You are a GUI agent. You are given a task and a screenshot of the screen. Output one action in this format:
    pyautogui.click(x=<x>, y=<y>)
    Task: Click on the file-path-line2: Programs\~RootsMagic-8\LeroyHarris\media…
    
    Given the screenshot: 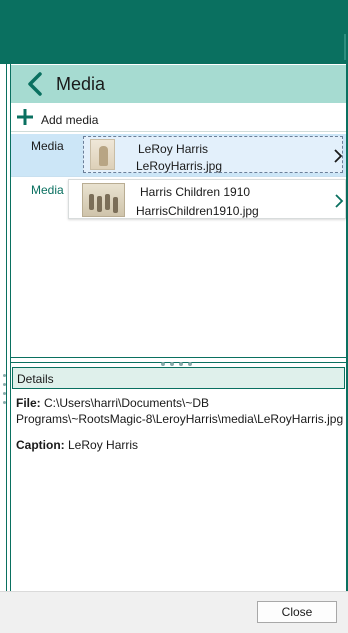 What is the action you would take?
    pyautogui.click(x=180, y=419)
    